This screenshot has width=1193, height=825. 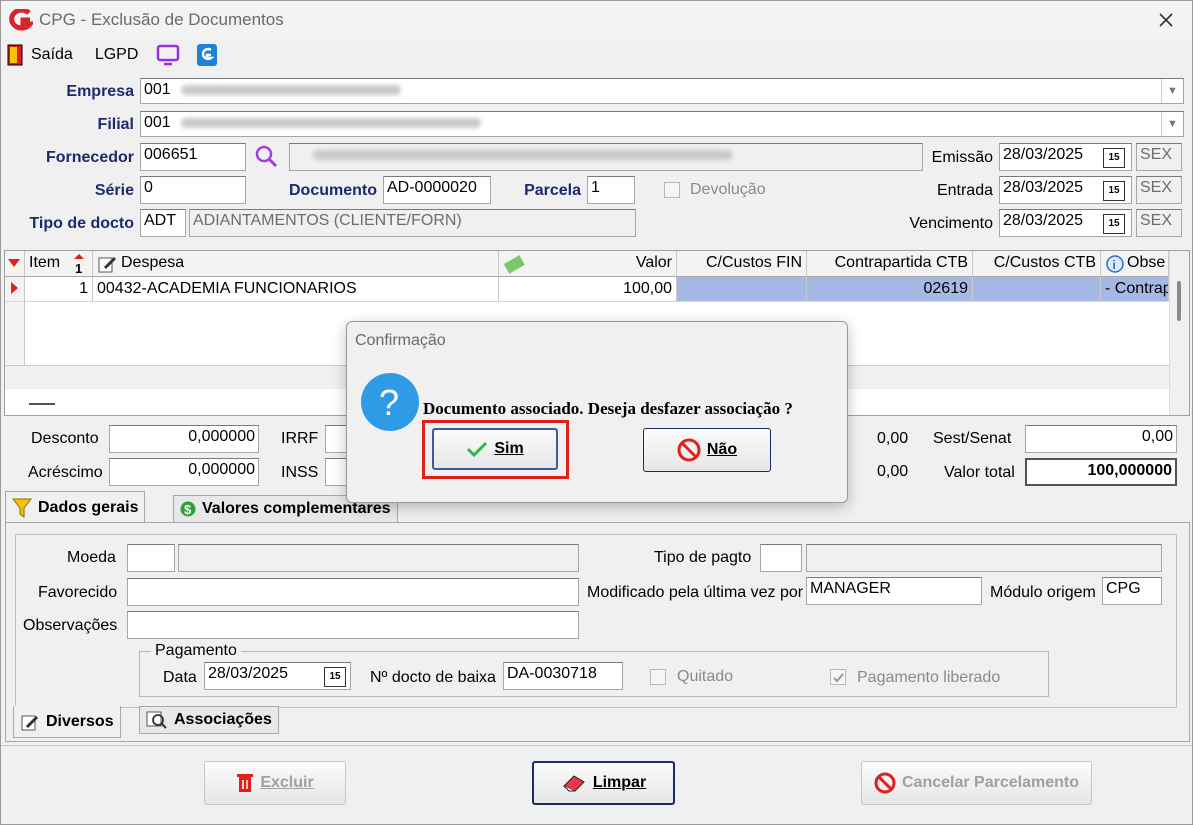 I want to click on fornecedor-label: Fornecedor, so click(x=89, y=157).